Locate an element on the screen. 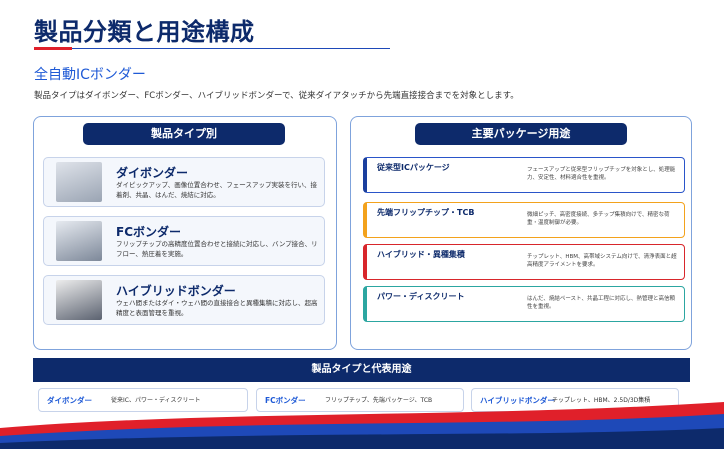 The image size is (724, 449). title-underline-red is located at coordinates (53, 48).